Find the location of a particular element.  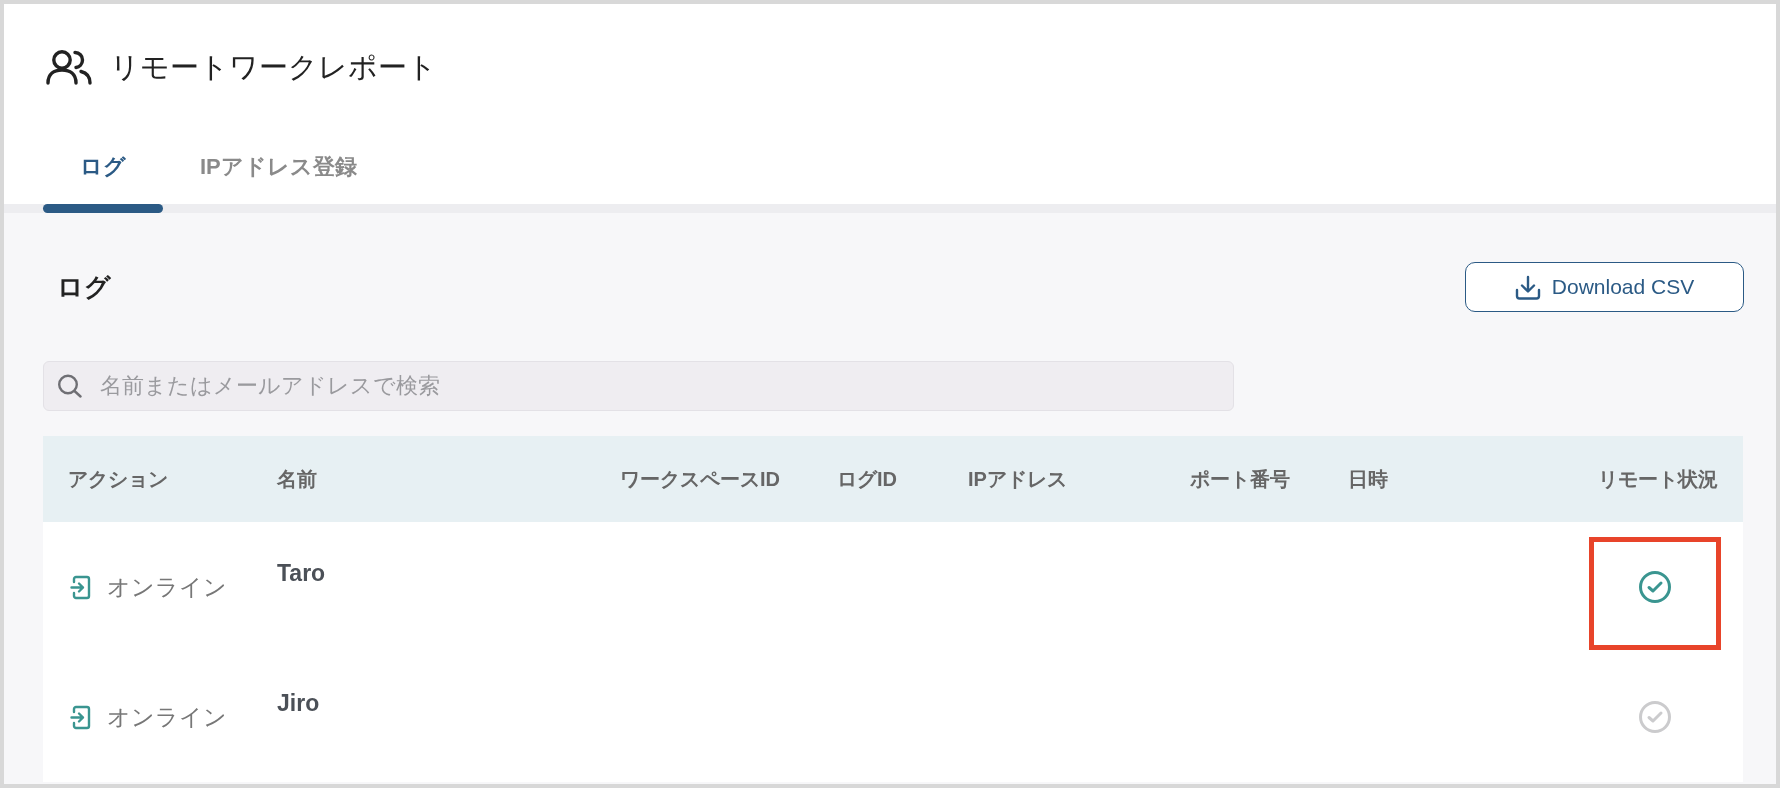

page-title: リモートワークレポート is located at coordinates (273, 67).